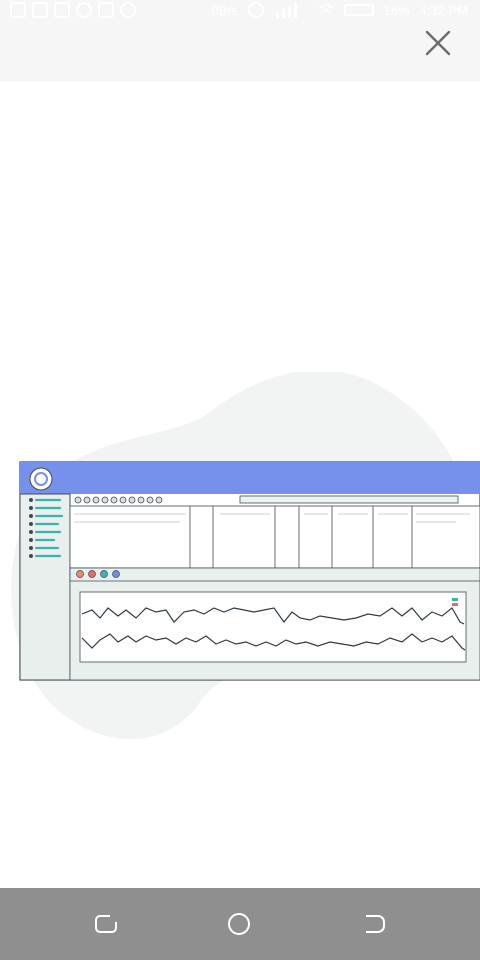 The height and width of the screenshot is (960, 480). Describe the element at coordinates (443, 10) in the screenshot. I see `clock: 4:32 PM` at that location.